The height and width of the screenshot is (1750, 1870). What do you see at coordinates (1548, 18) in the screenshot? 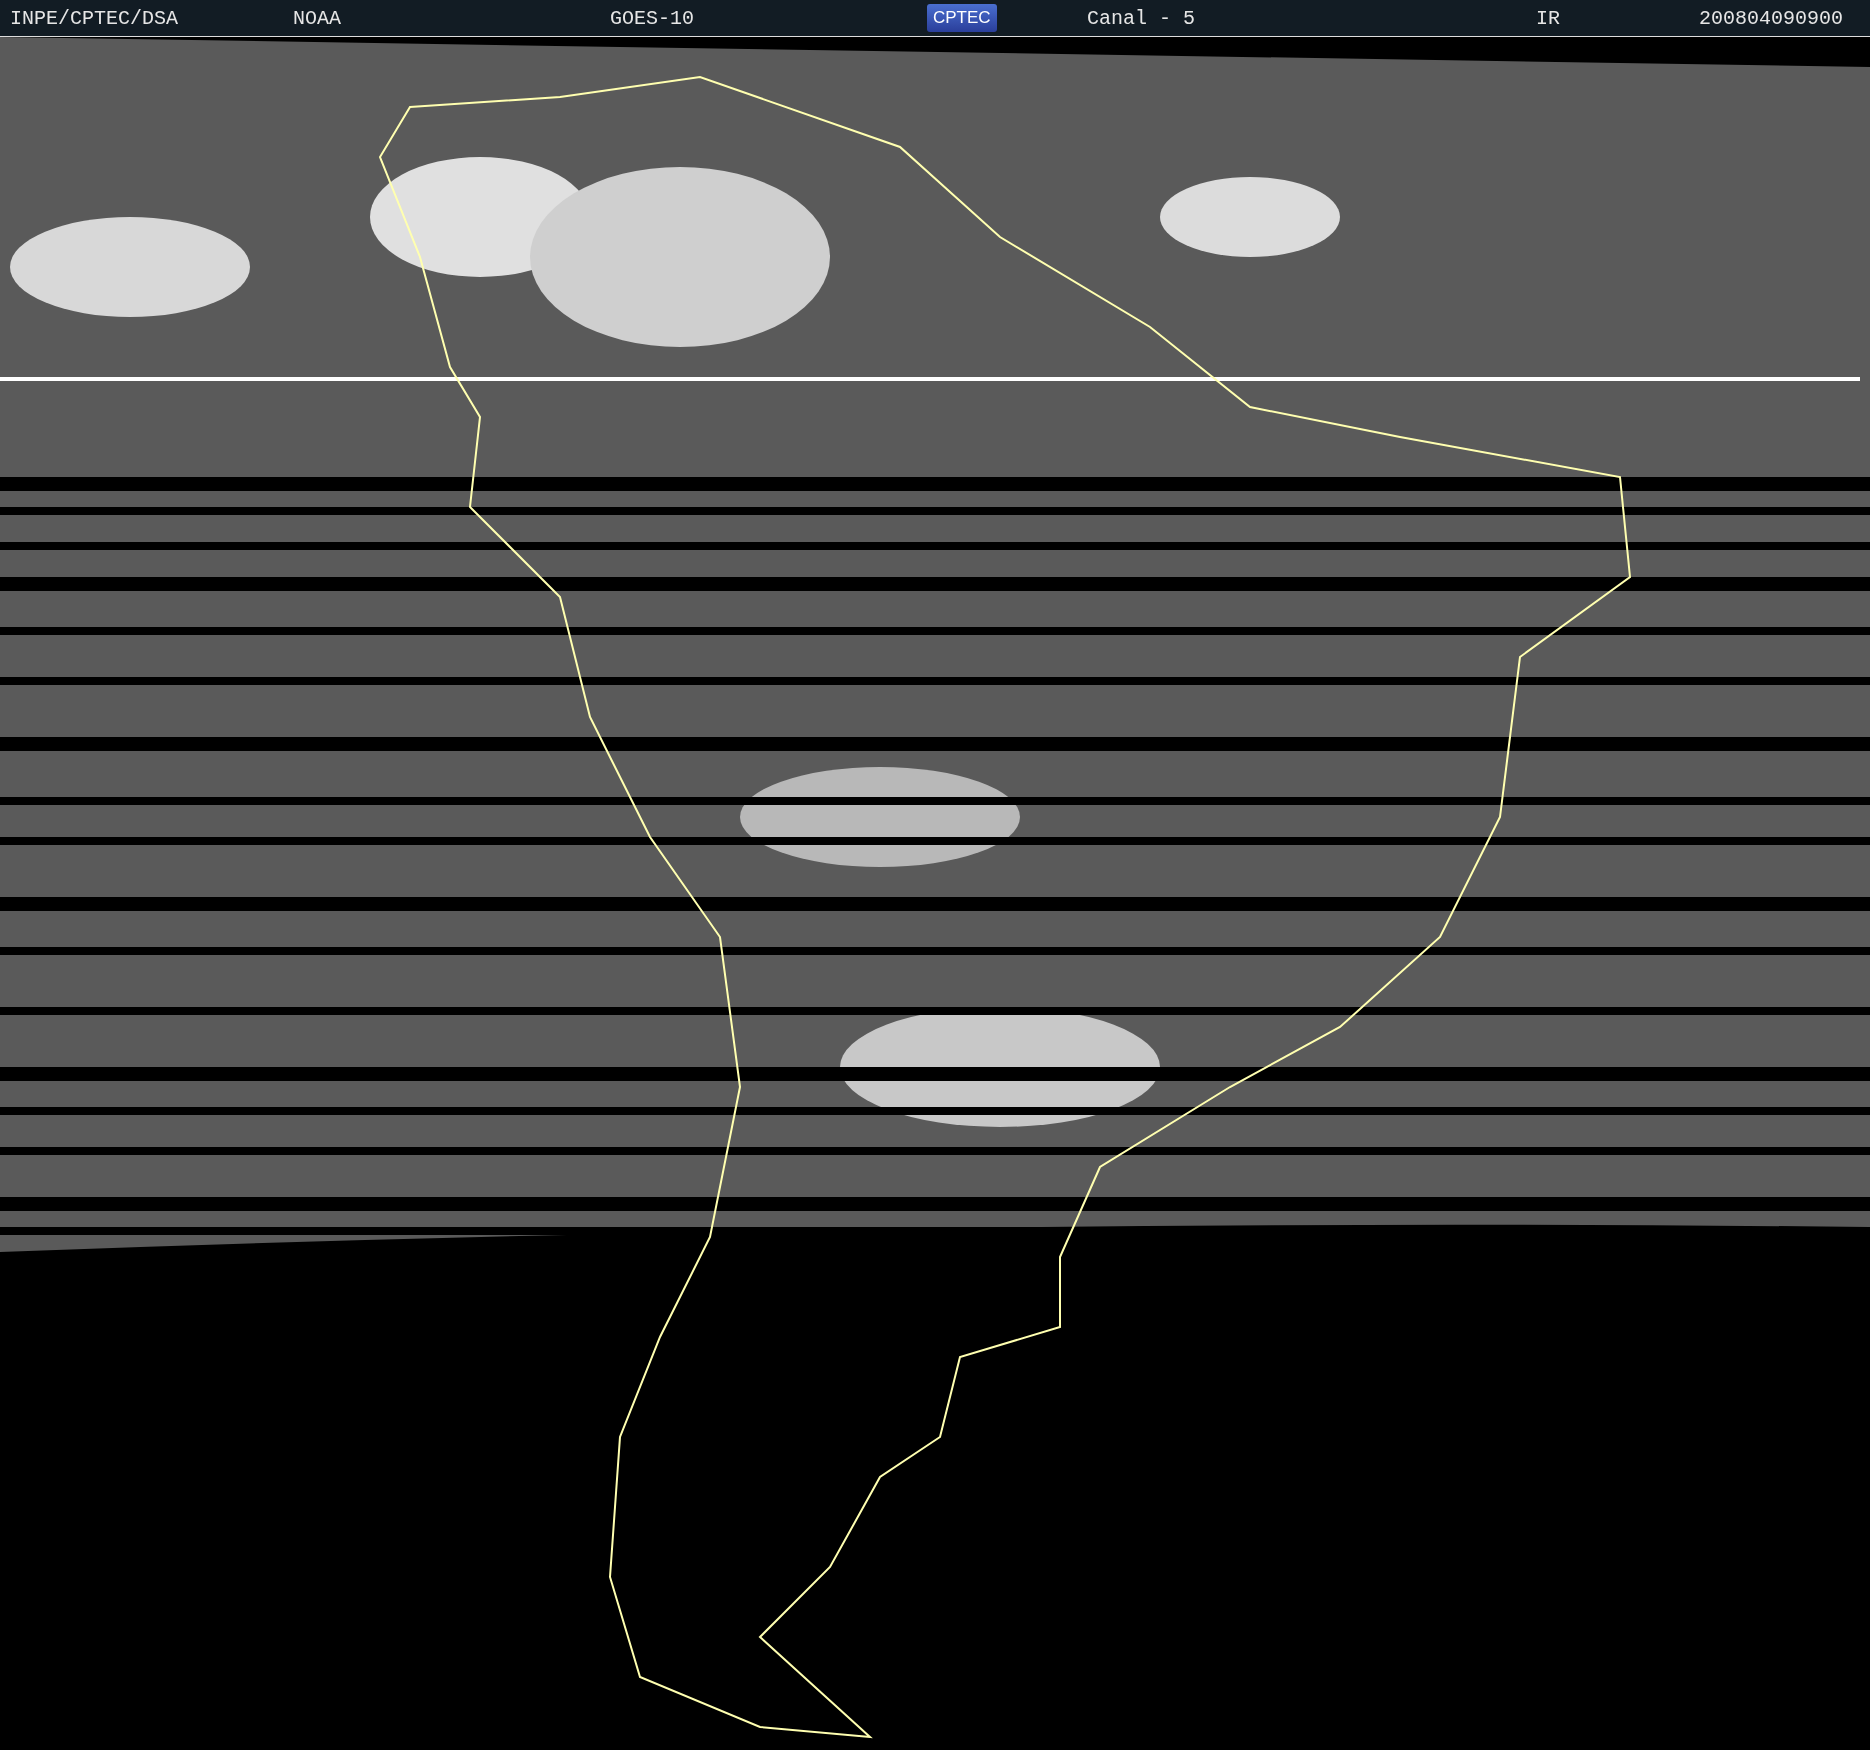
I see `header-label: IR` at bounding box center [1548, 18].